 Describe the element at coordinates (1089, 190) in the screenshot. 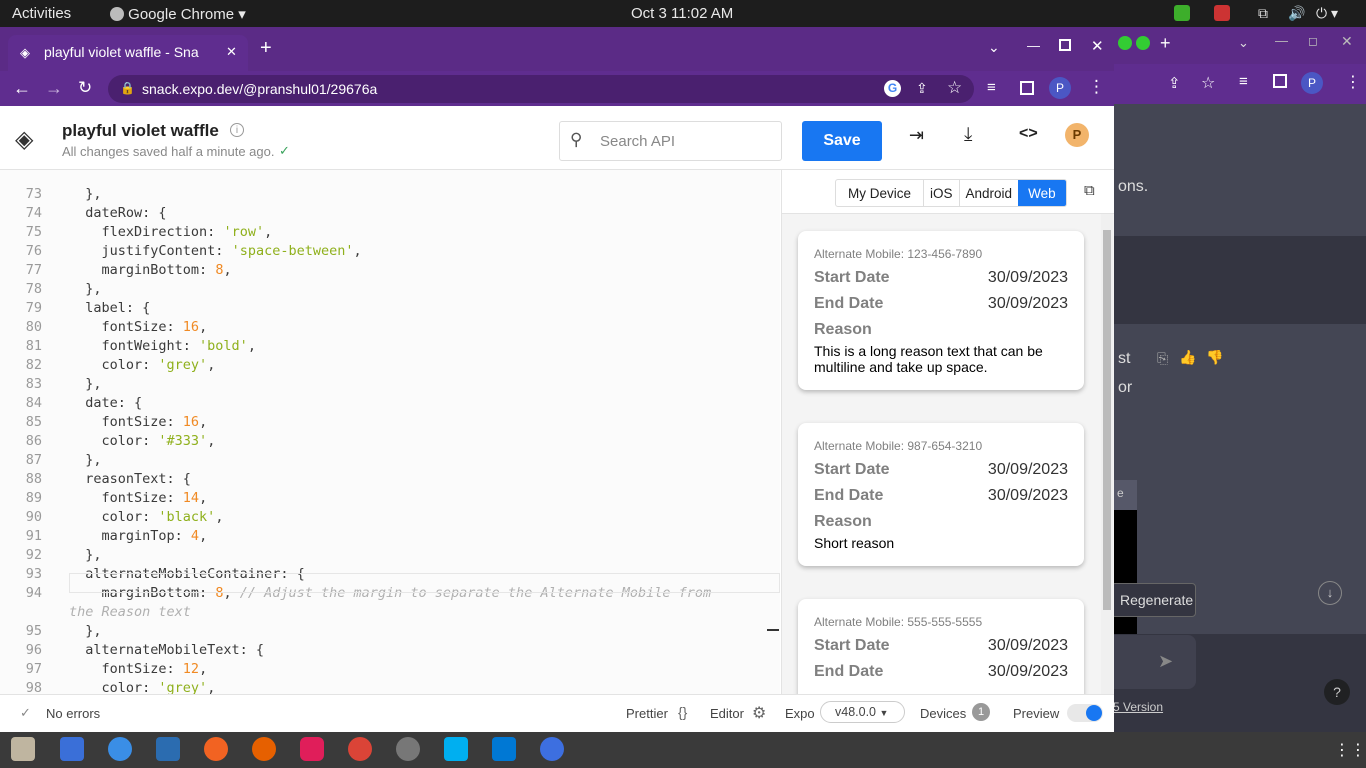

I see `open-external-icon: ⧉` at that location.